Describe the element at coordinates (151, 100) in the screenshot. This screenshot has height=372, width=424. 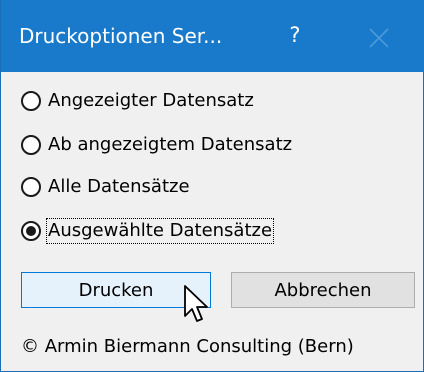
I see `option-label: Angezeigter Datensatz` at that location.